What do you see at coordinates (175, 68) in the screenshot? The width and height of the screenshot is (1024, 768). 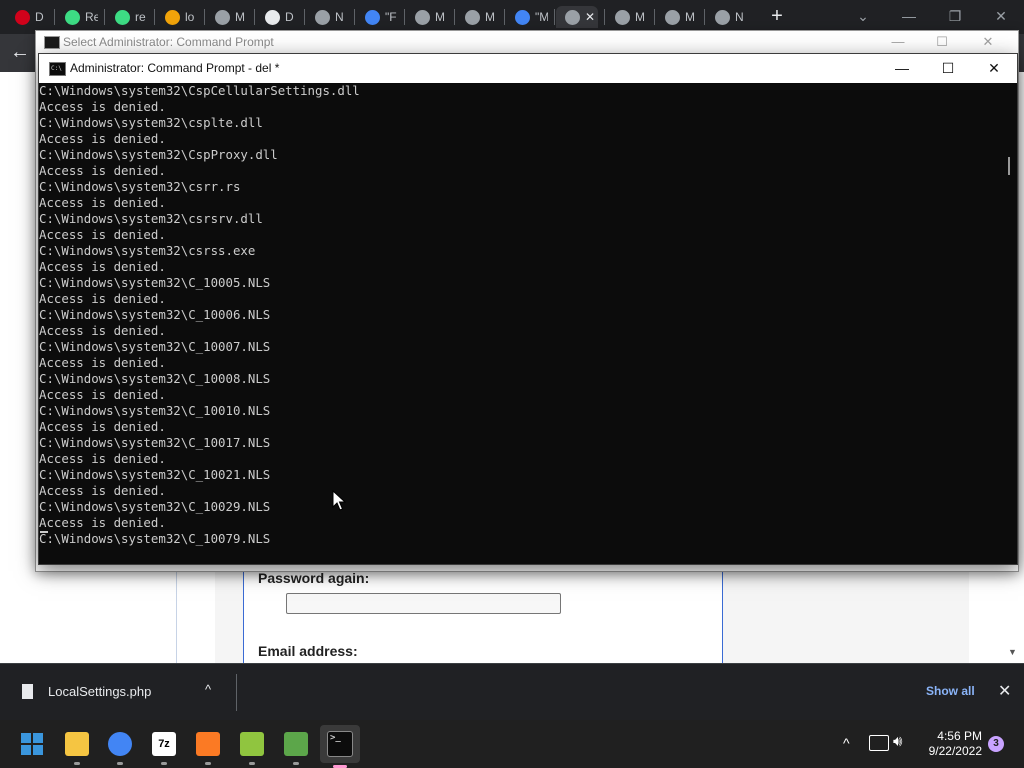 I see `command-prompt-title: Administrator: Command Prompt - del *` at bounding box center [175, 68].